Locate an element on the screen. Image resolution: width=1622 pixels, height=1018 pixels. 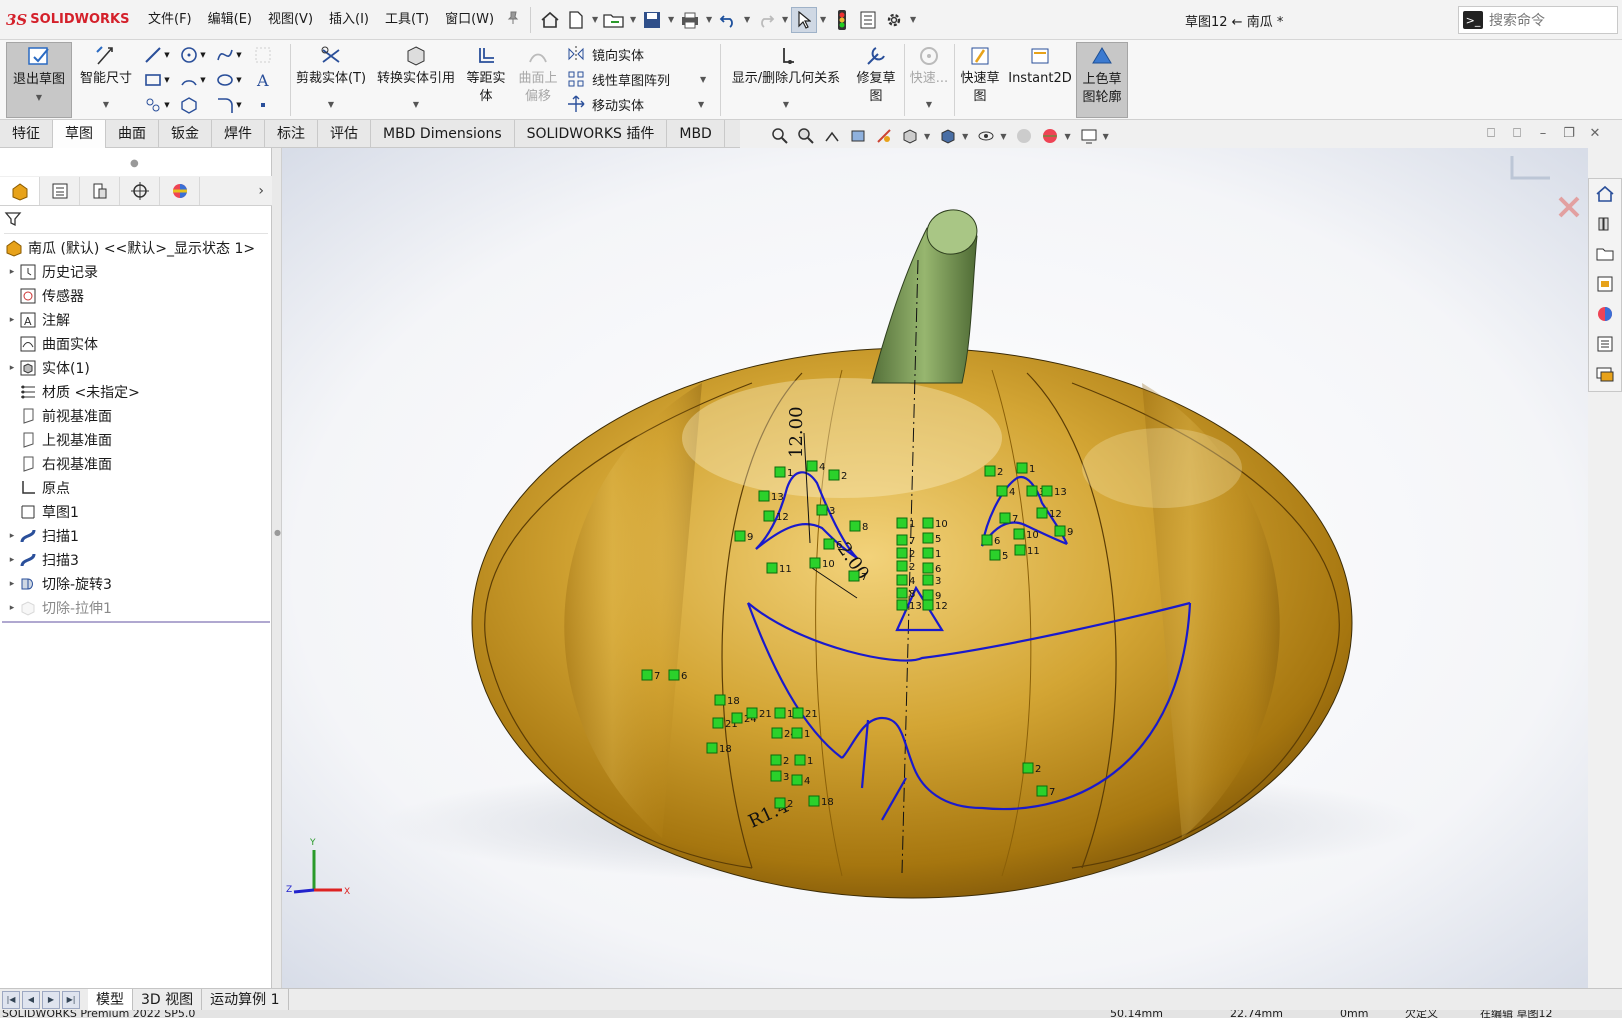
display-relations-button: 显示/删除几何关系 ▼ is located at coordinates (786, 78).